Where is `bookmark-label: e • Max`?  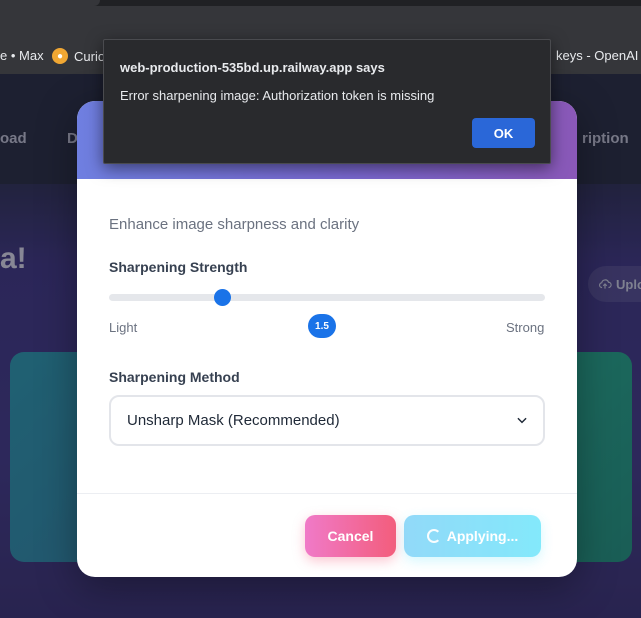
bookmark-label: e • Max is located at coordinates (22, 55).